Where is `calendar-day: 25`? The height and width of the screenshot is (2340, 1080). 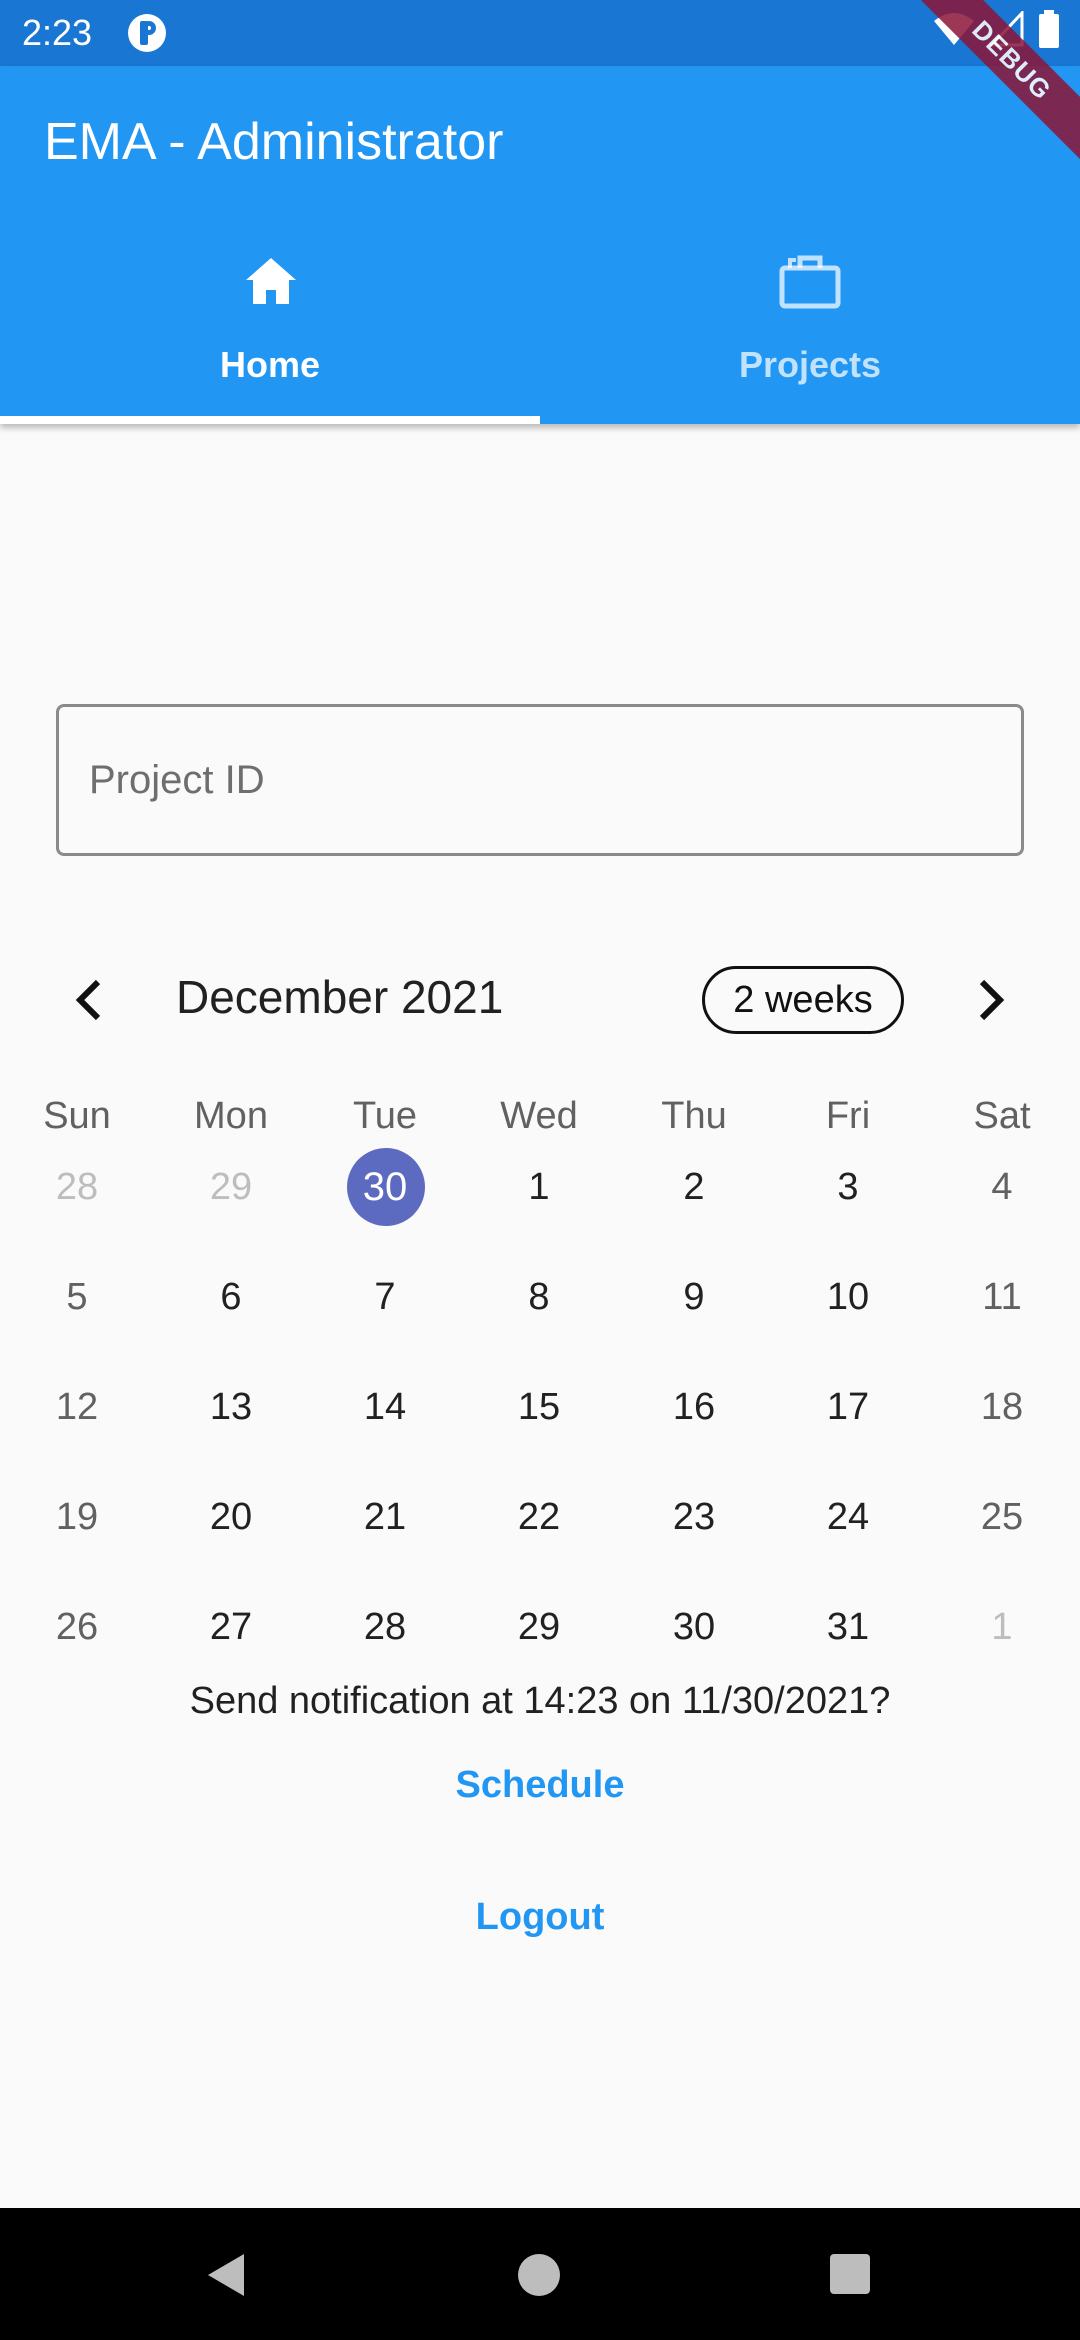 calendar-day: 25 is located at coordinates (1002, 1517).